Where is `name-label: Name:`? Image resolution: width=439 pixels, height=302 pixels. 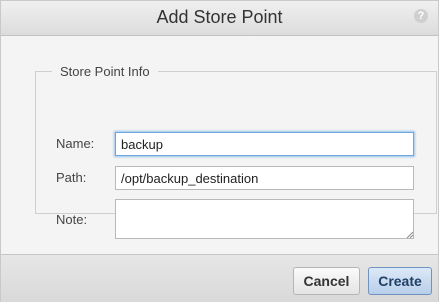 name-label: Name: is located at coordinates (75, 143).